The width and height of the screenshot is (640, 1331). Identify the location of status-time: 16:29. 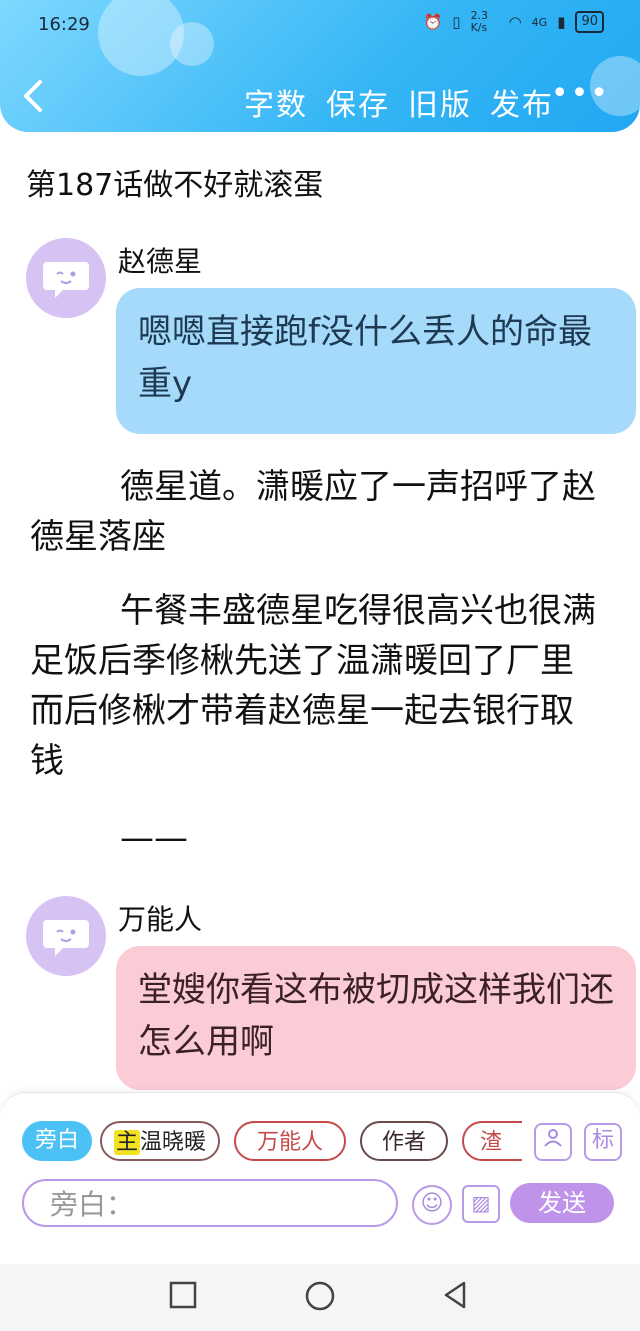
(64, 24).